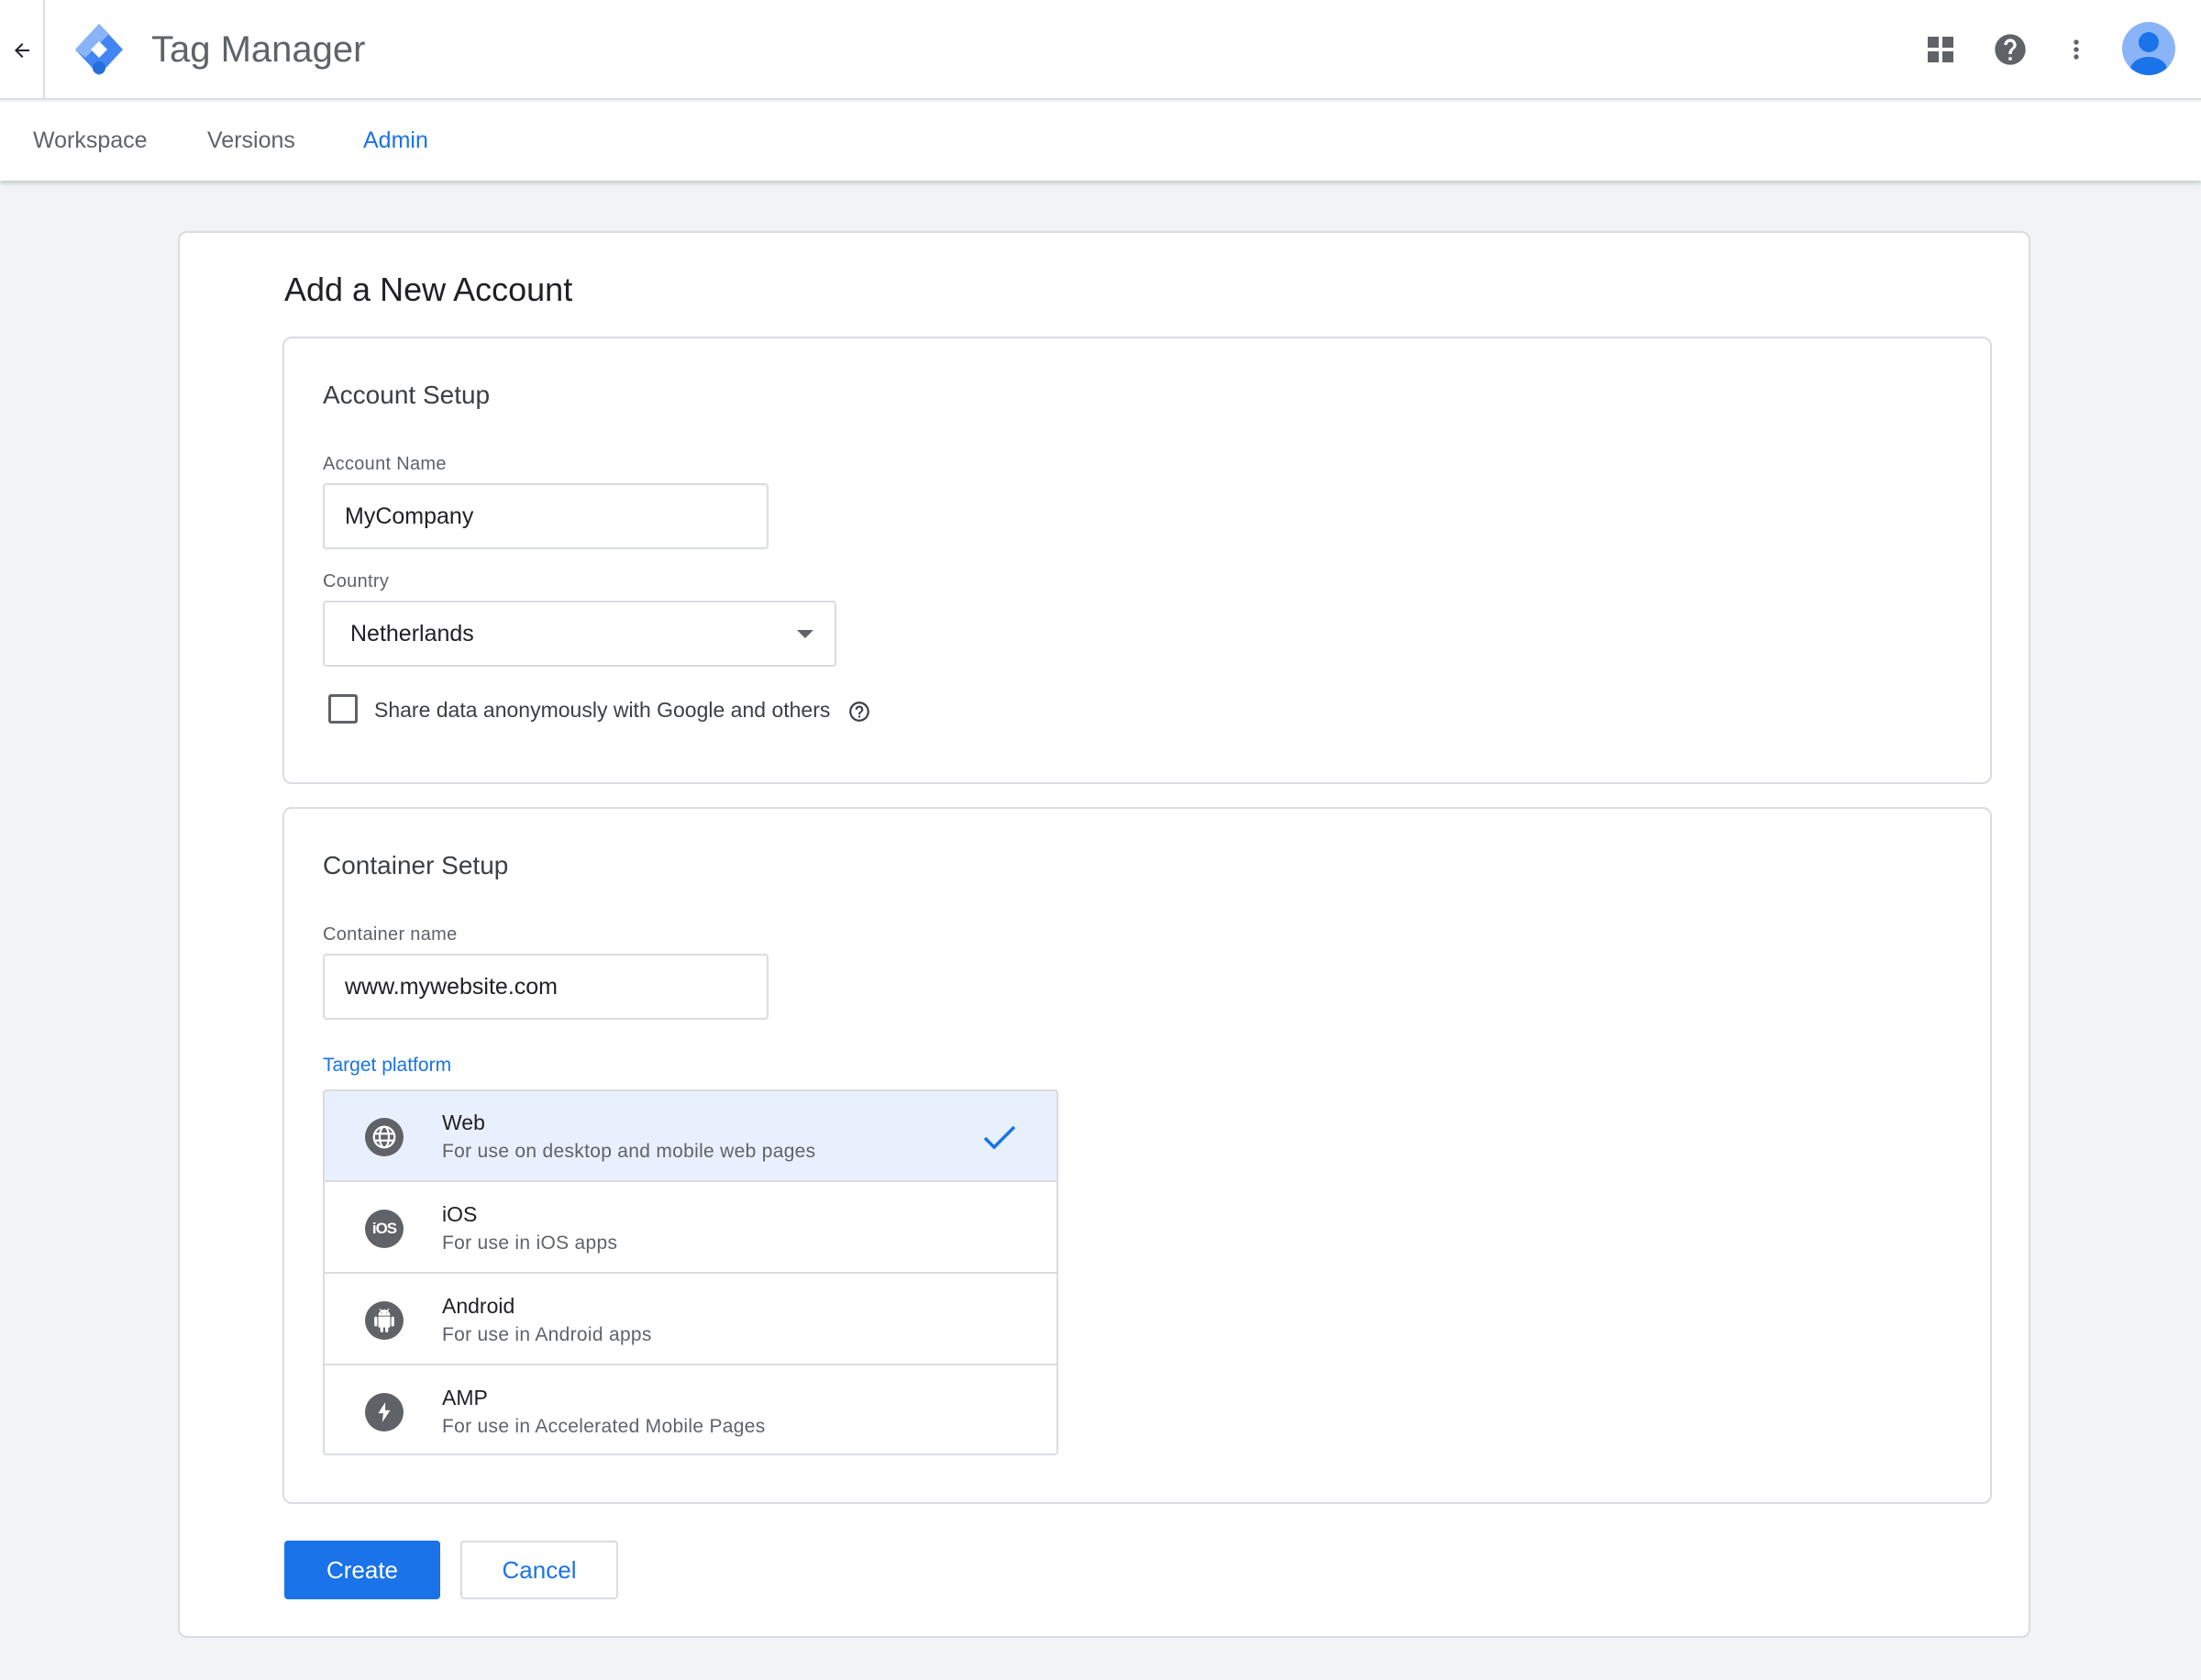 This screenshot has width=2201, height=1680. I want to click on platform-name: Web, so click(464, 1122).